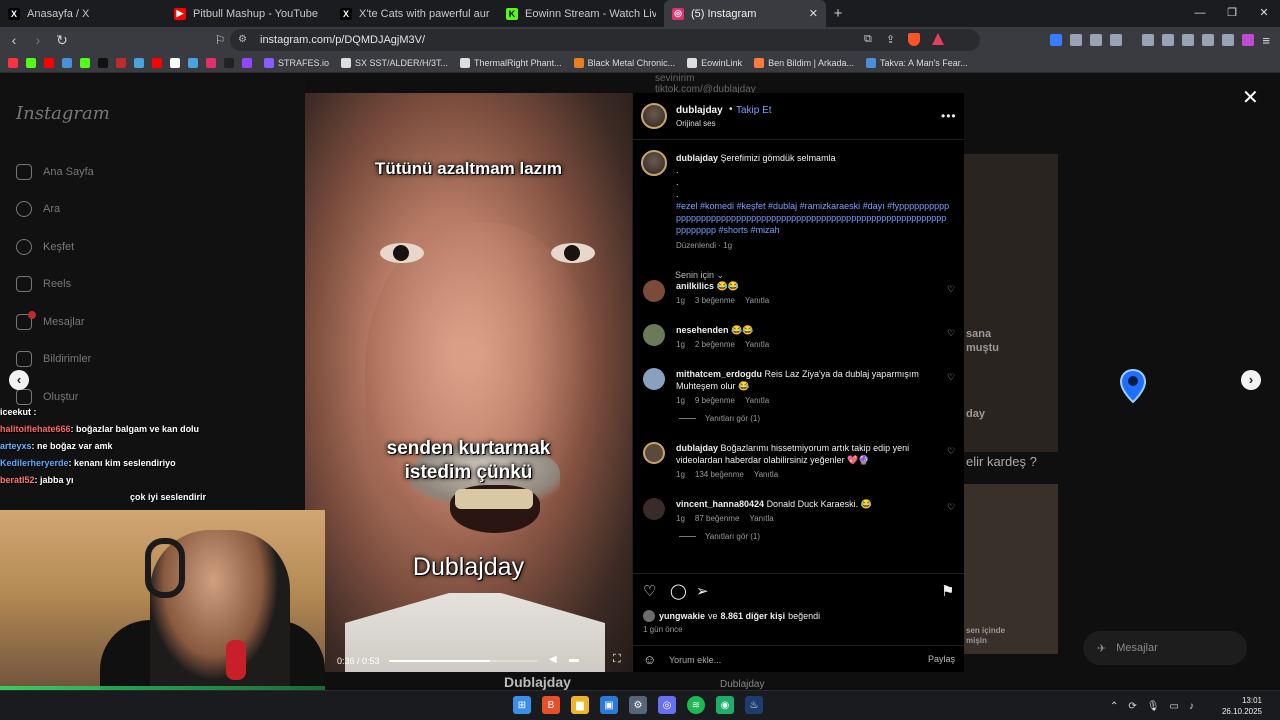 The image size is (1280, 720). Describe the element at coordinates (1228, 40) in the screenshot. I see `vpn-icon` at that location.